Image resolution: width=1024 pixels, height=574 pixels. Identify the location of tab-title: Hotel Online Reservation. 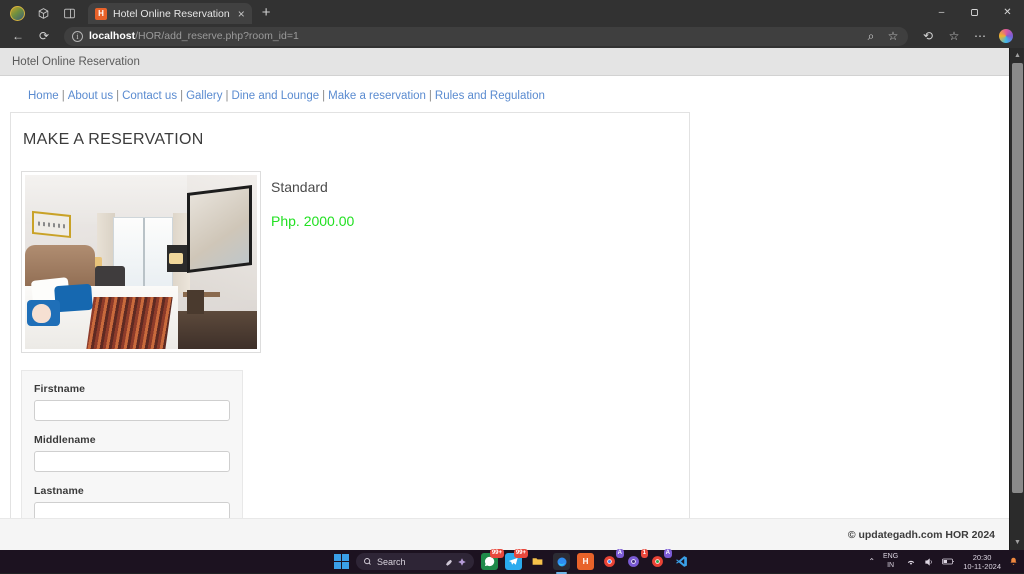
(171, 14).